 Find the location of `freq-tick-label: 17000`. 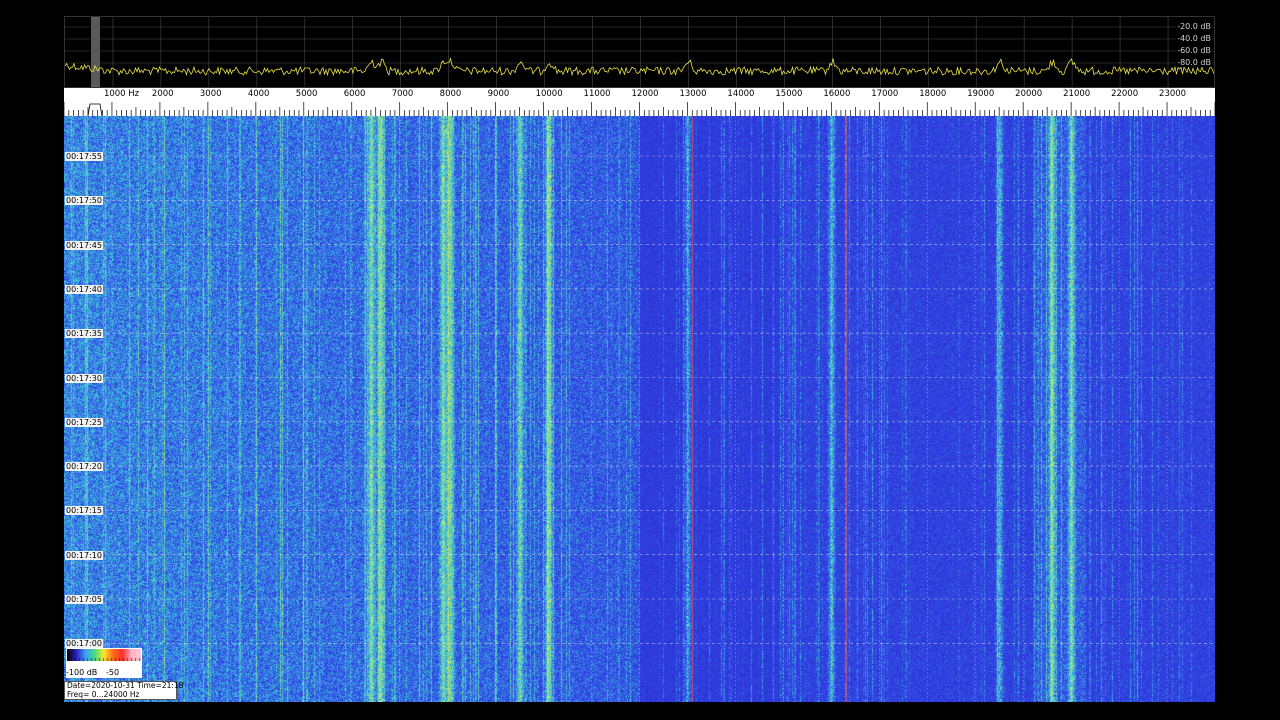

freq-tick-label: 17000 is located at coordinates (885, 94).